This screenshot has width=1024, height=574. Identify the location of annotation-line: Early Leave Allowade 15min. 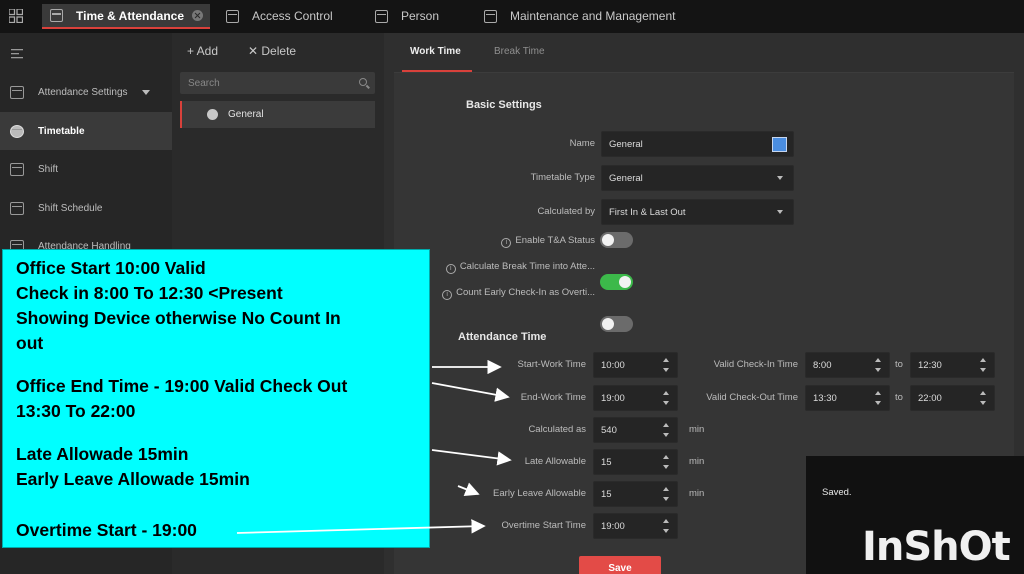
(133, 479).